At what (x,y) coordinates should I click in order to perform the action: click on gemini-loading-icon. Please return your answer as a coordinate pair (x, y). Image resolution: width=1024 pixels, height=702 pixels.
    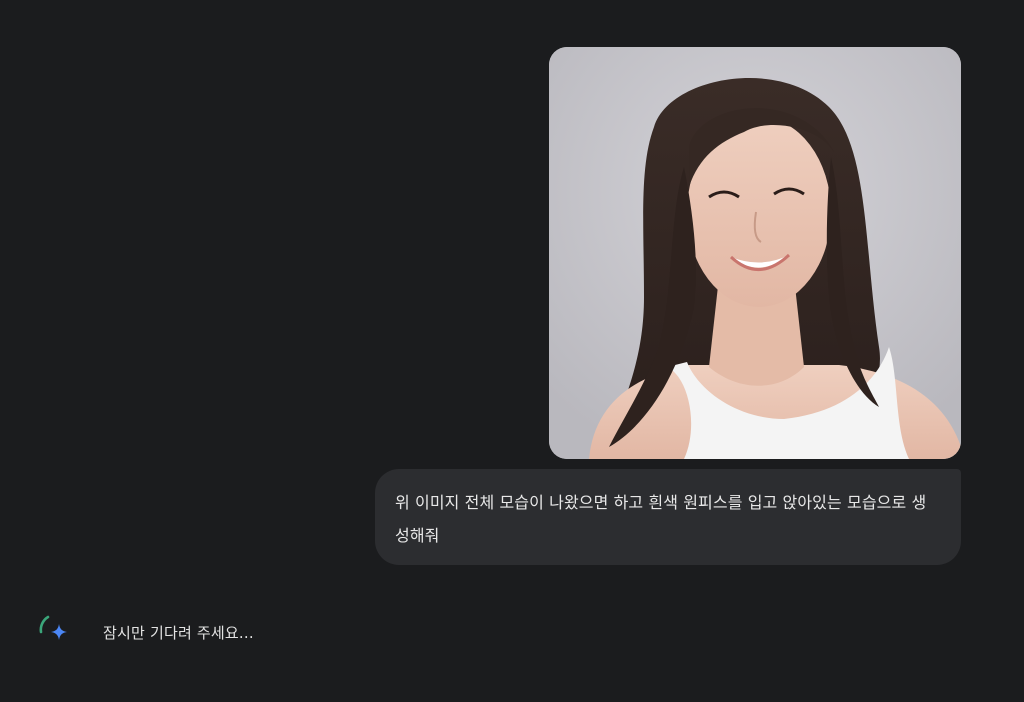
    Looking at the image, I should click on (56, 632).